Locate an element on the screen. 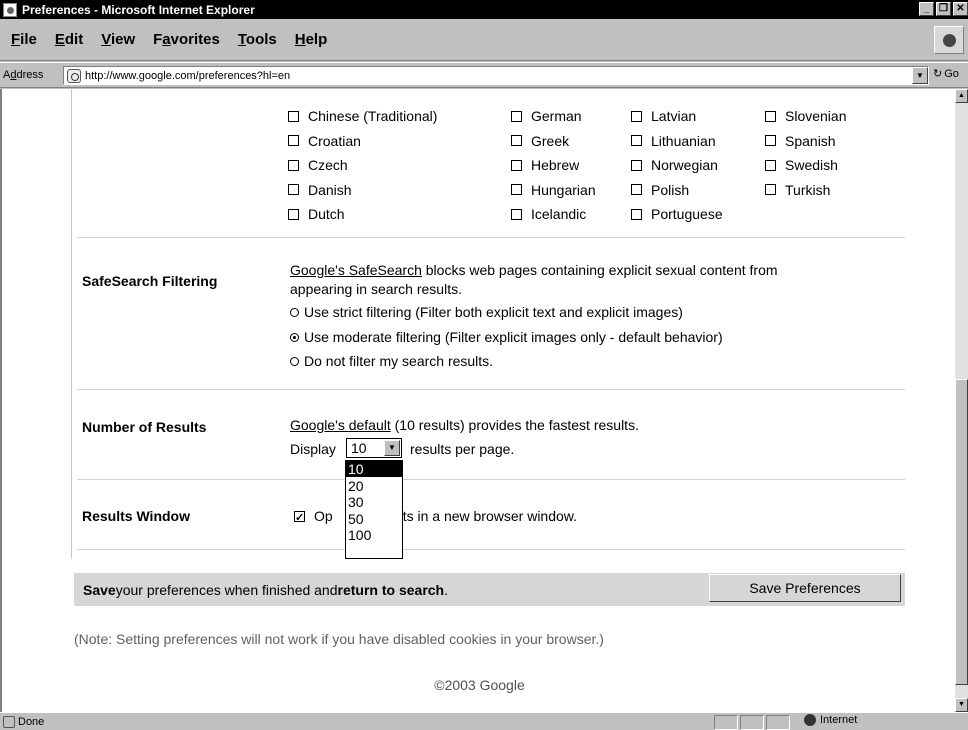  menu-item: Edit is located at coordinates (69, 40).